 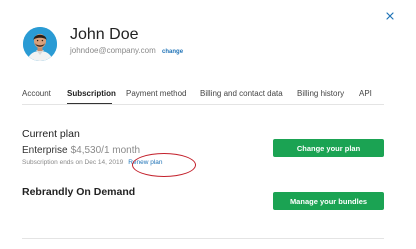 What do you see at coordinates (328, 201) in the screenshot?
I see `manage-bundles-button: Manage your bundles` at bounding box center [328, 201].